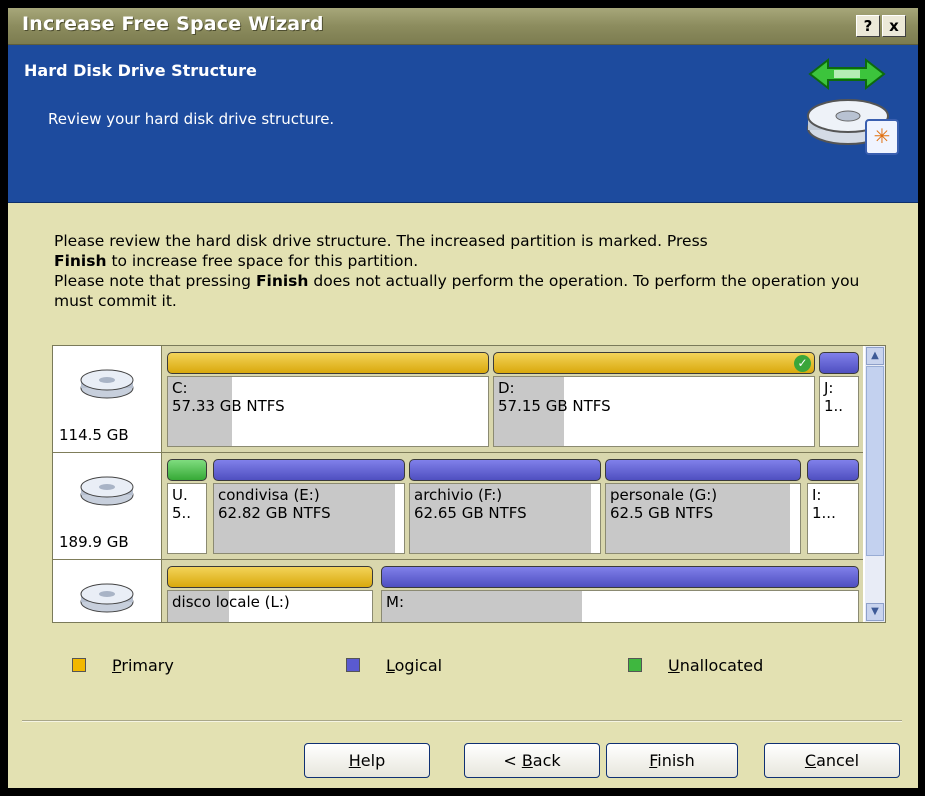 This screenshot has width=925, height=796. Describe the element at coordinates (654, 399) in the screenshot. I see `partition-d: ✓ D: 57.15 GB NTFS` at that location.